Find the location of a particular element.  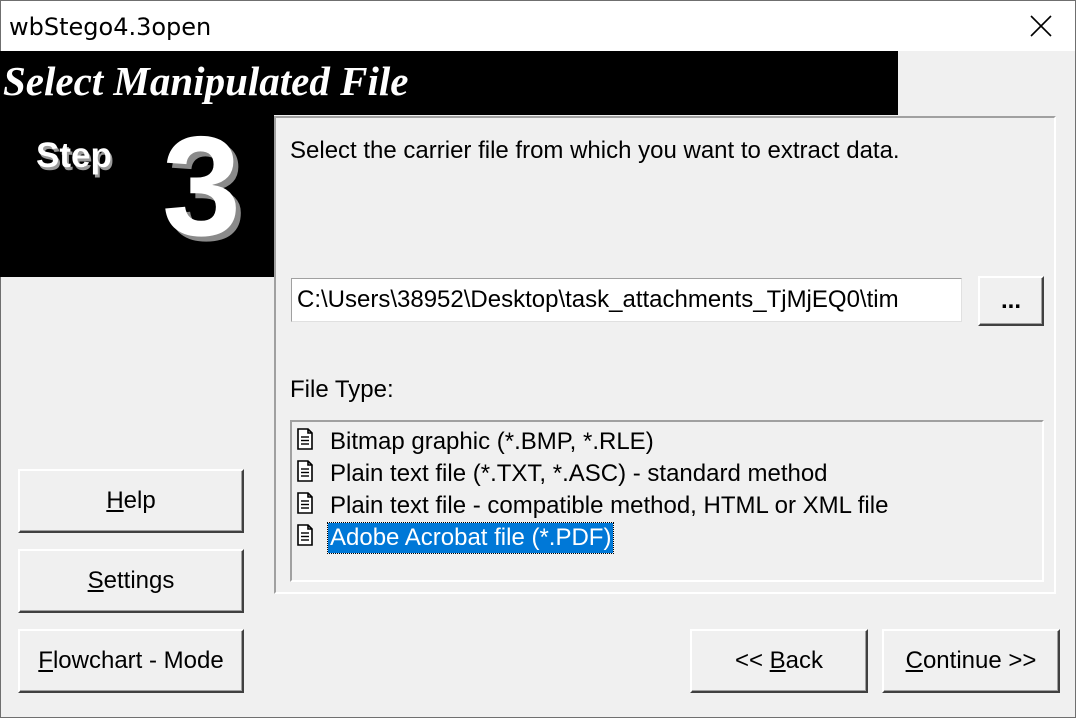

continue-mnemonic: C is located at coordinates (914, 660).